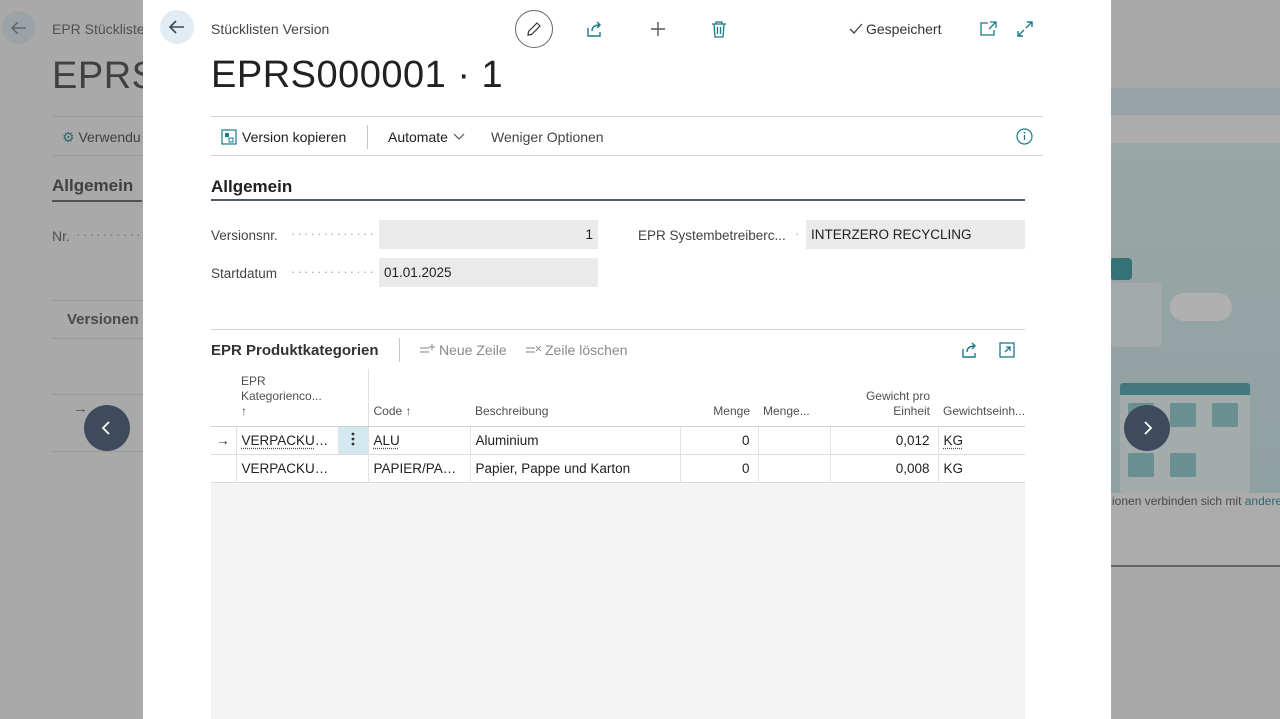 This screenshot has height=719, width=1280. Describe the element at coordinates (418, 137) in the screenshot. I see `automate-label: Automate` at that location.